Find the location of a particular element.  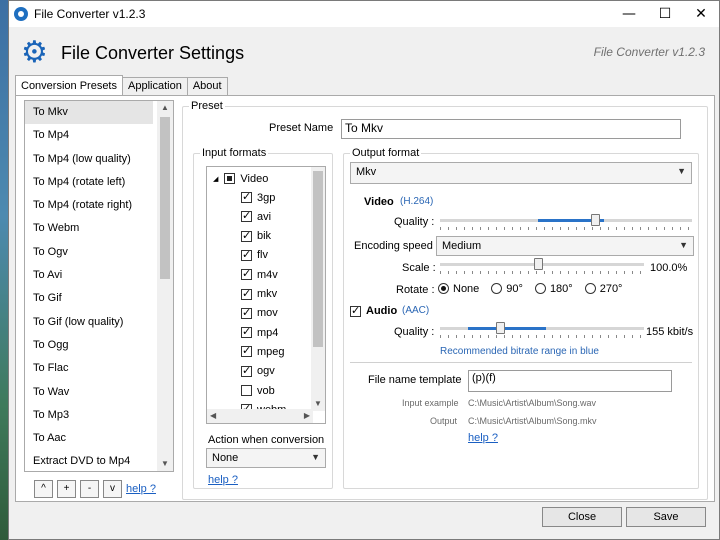

rotate-option: 180° is located at coordinates (553, 289).